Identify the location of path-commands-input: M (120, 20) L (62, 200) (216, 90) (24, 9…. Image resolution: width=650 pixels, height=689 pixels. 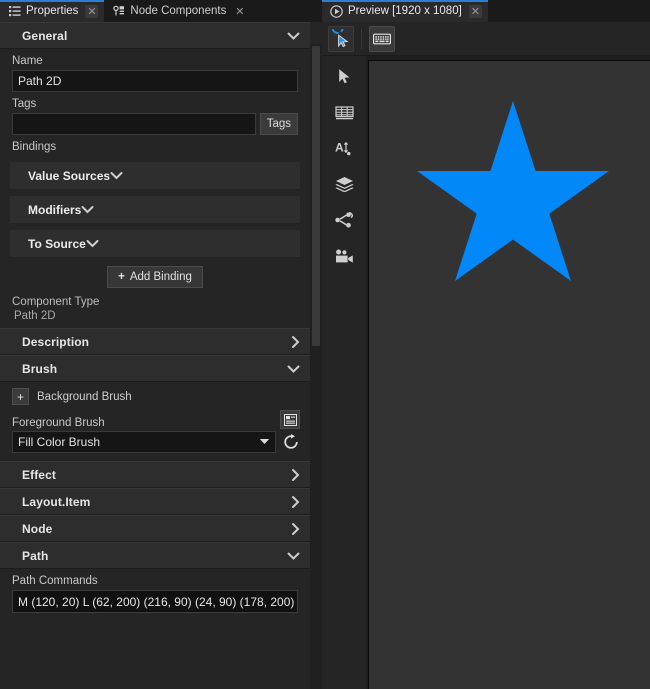
(155, 601).